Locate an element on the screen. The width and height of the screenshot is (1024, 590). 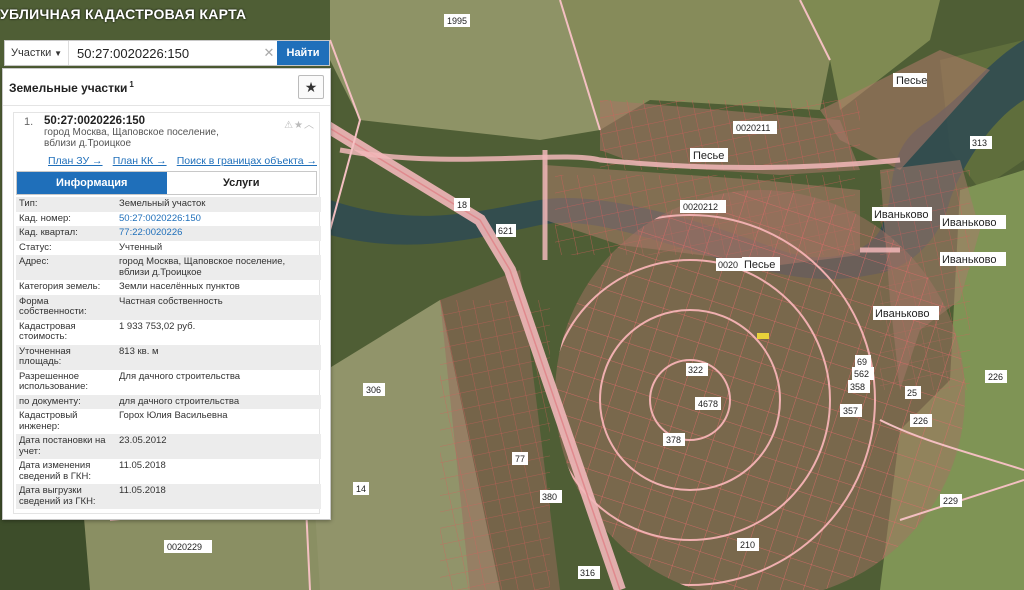
svg-text: Иваньково is located at coordinates (901, 215).